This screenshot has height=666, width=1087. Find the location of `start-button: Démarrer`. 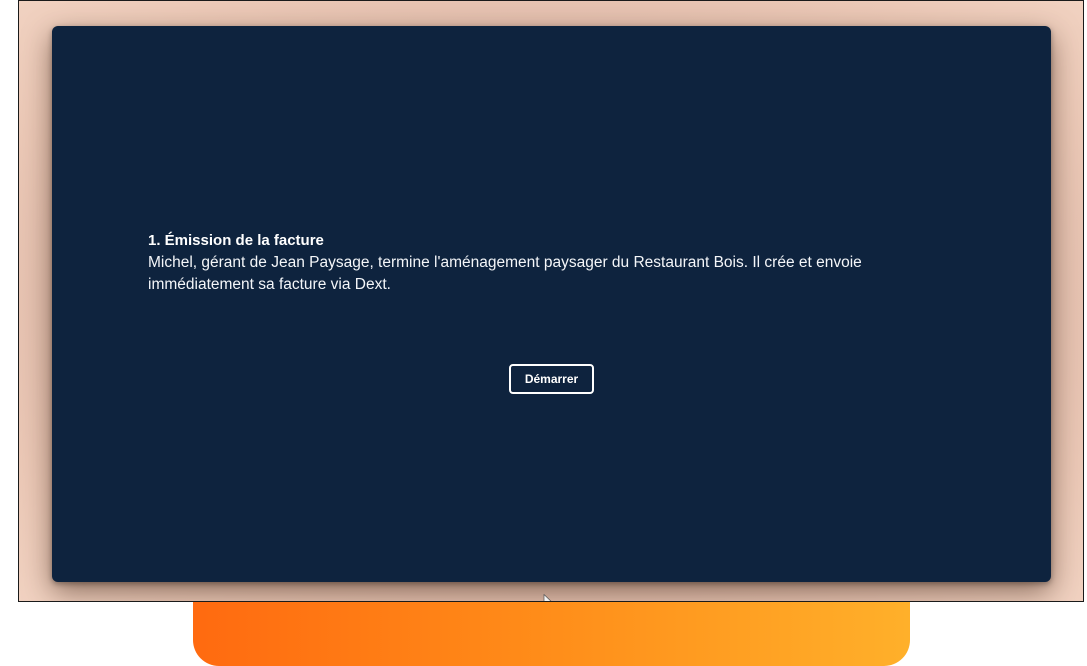

start-button: Démarrer is located at coordinates (551, 379).